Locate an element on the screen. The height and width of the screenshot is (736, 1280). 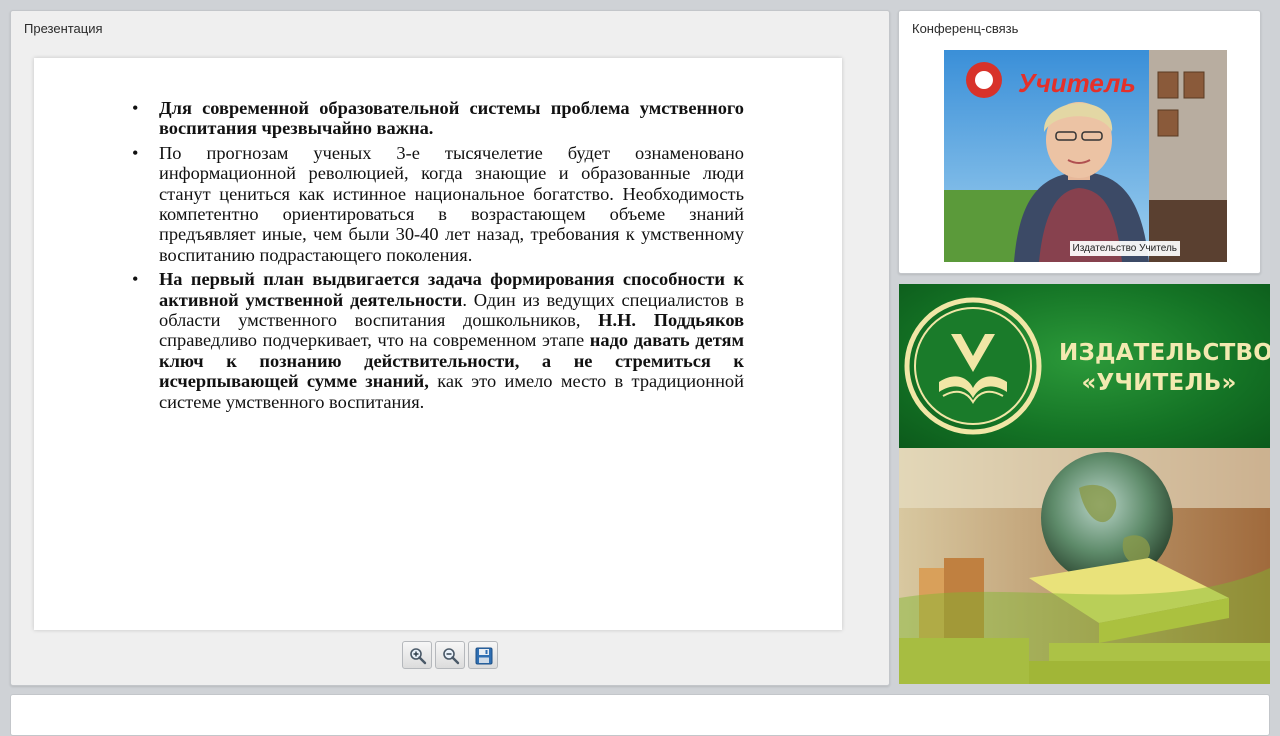
zoom-in-button is located at coordinates (417, 655).